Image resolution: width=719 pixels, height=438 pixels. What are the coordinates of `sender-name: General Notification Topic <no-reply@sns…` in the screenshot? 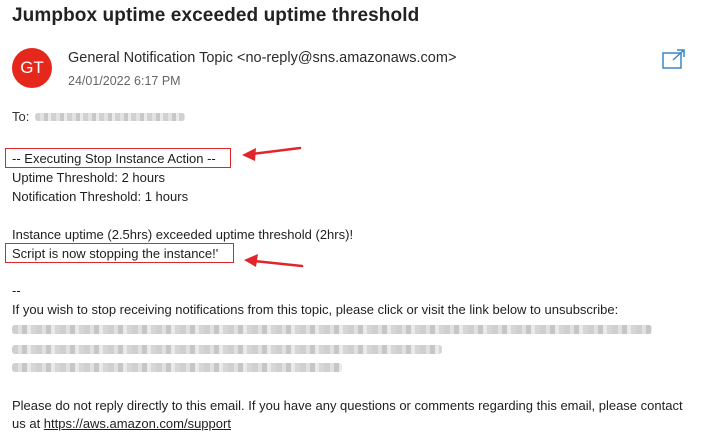 It's located at (262, 58).